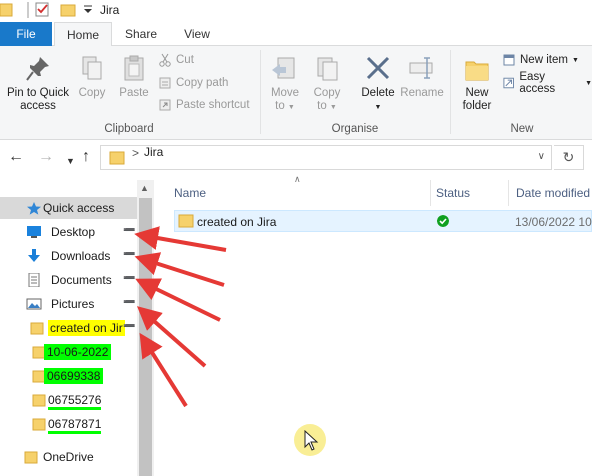 The width and height of the screenshot is (592, 476). Describe the element at coordinates (26, 34) in the screenshot. I see `tab-file: File` at that location.